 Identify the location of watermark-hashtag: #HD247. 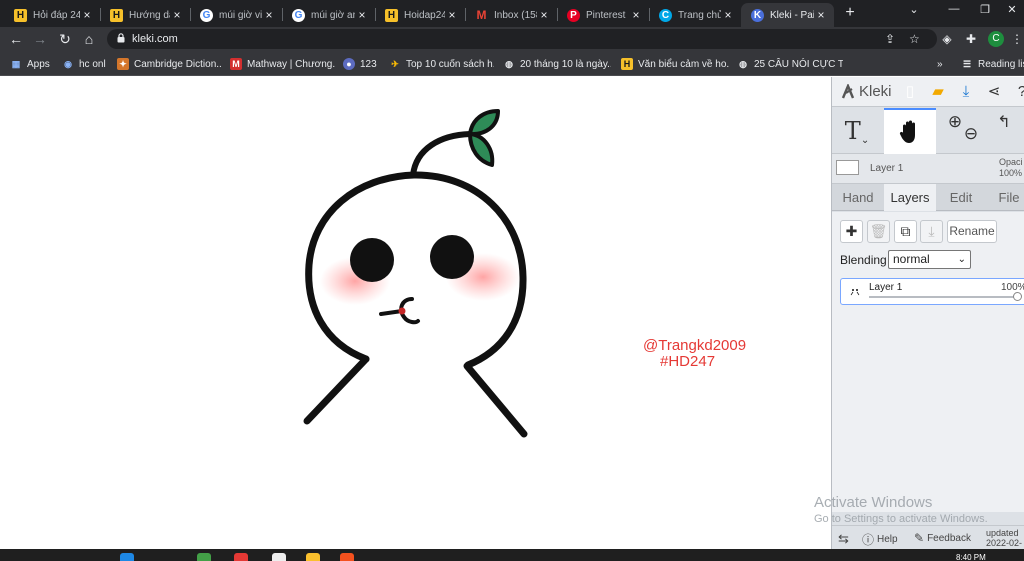
(688, 361).